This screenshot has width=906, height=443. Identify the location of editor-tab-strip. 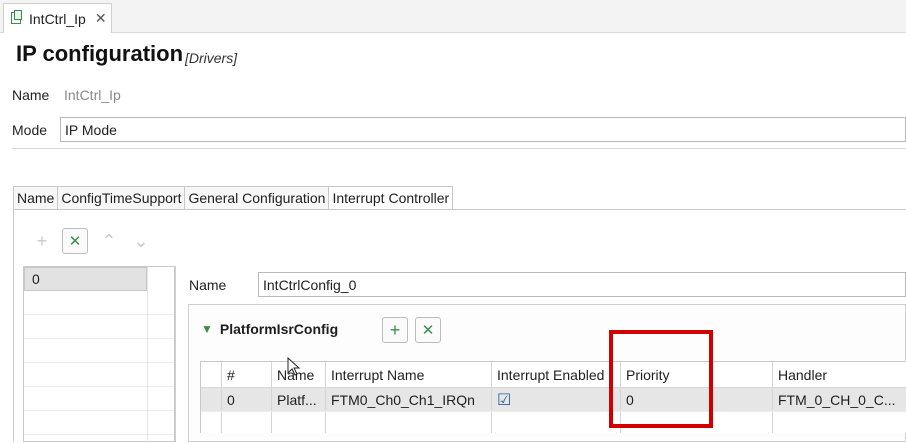
(453, 16).